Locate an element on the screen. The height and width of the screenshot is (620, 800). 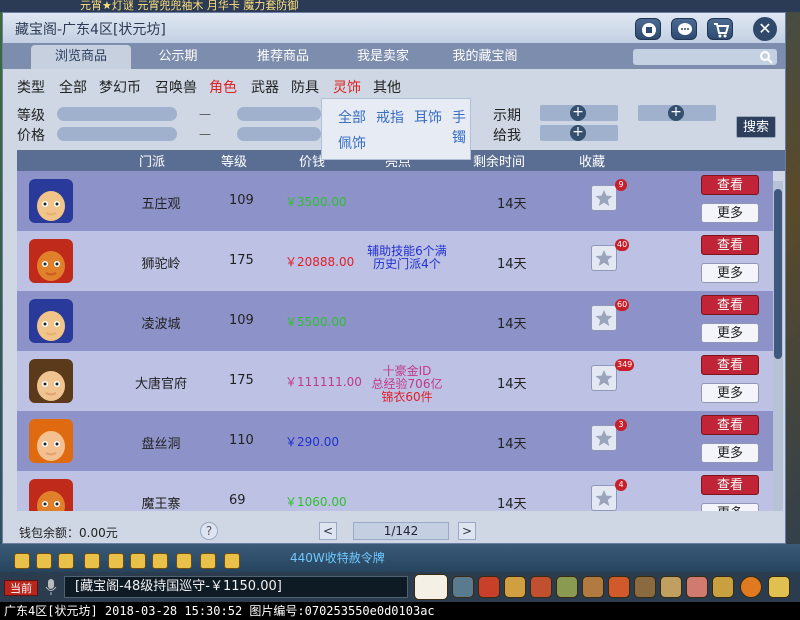
chat-channel-button: 当前 is located at coordinates (21, 588).